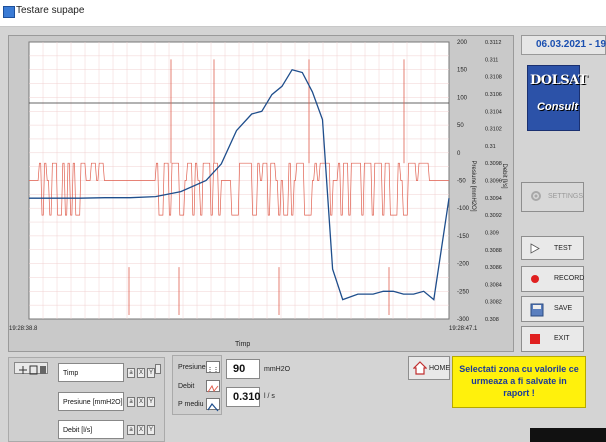 Image resolution: width=606 pixels, height=442 pixels. Describe the element at coordinates (559, 80) in the screenshot. I see `logo-line1: DOLSAT` at that location.